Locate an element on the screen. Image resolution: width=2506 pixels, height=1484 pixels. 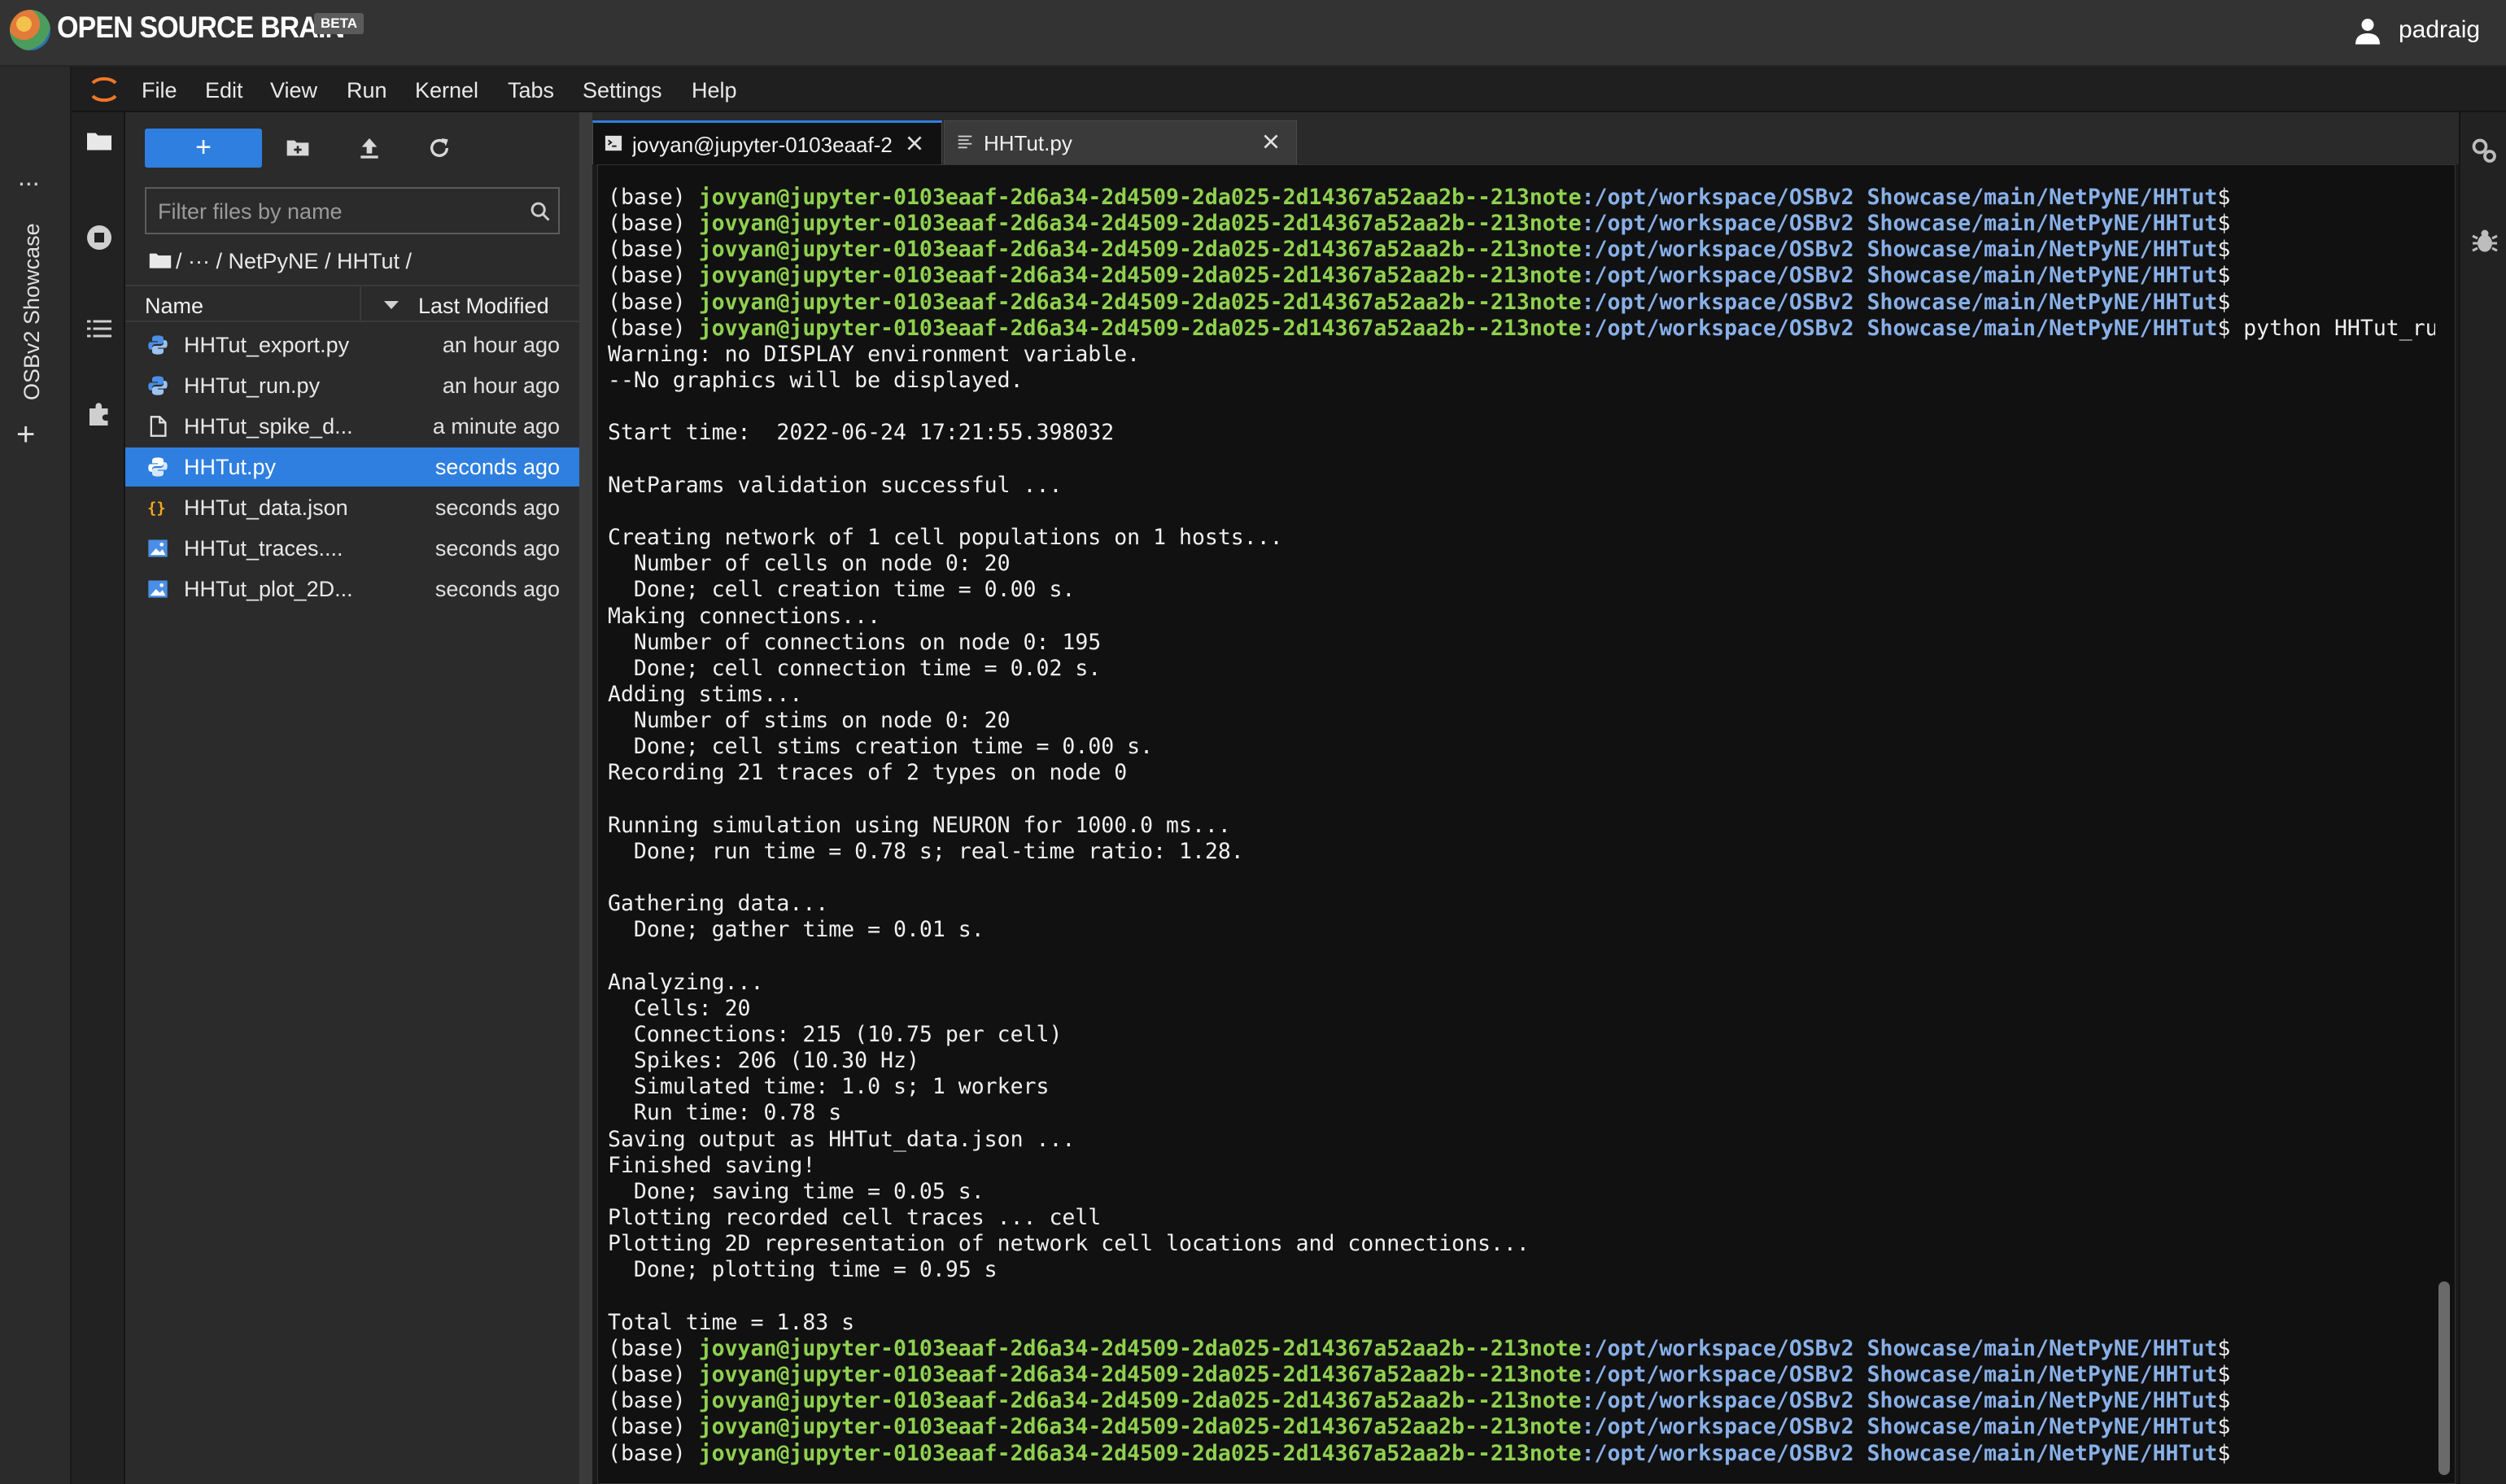
file-row: HHTut_spike_d... a minute ago is located at coordinates (352, 427).